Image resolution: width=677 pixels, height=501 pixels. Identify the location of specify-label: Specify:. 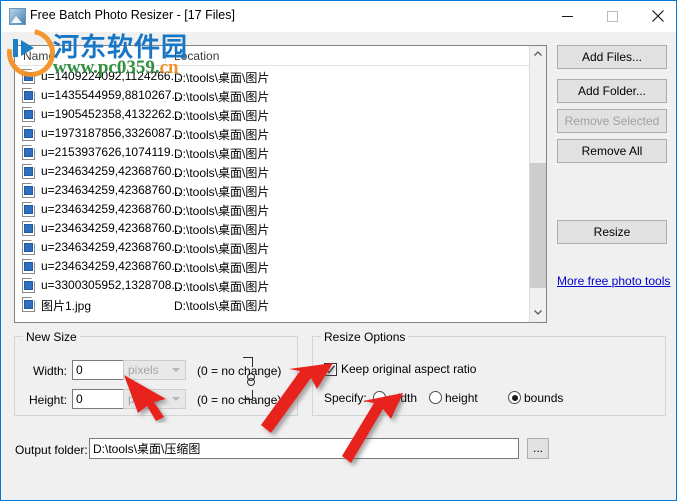
(345, 398).